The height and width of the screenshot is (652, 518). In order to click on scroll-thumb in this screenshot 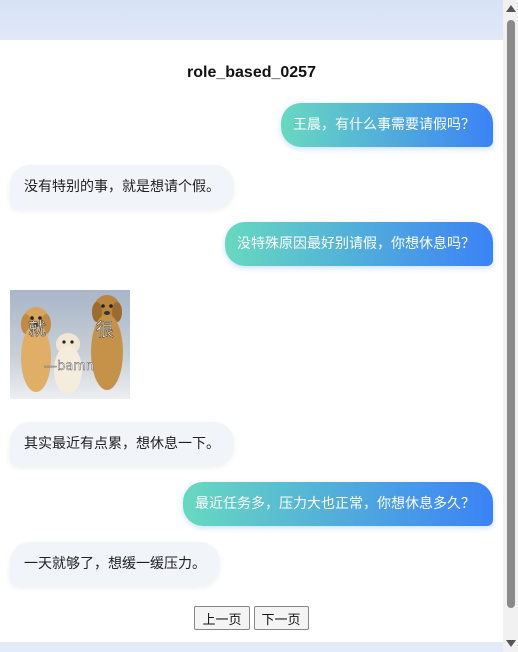, I will do `click(511, 314)`.